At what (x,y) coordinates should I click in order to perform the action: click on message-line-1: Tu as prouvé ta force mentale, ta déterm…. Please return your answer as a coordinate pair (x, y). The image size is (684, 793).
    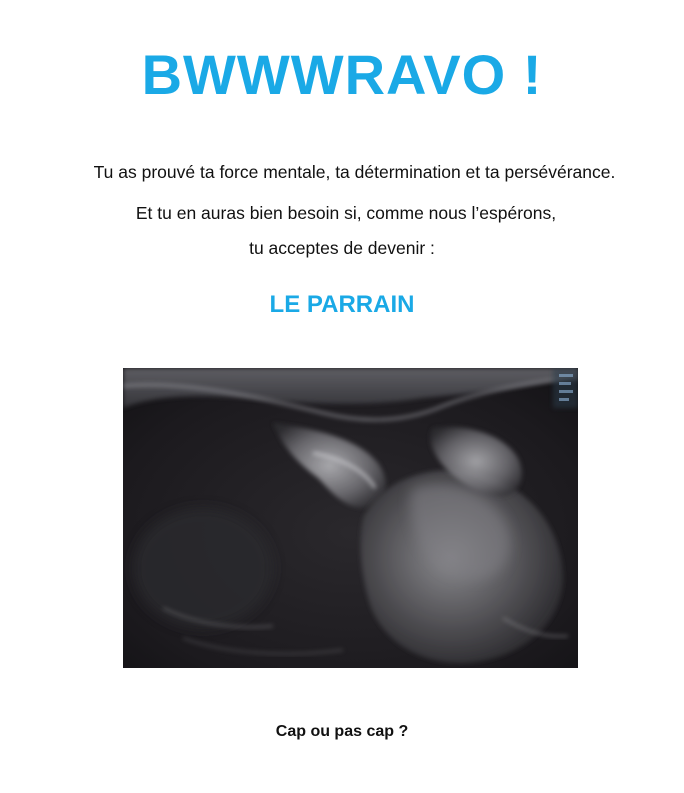
    Looking at the image, I should click on (354, 172).